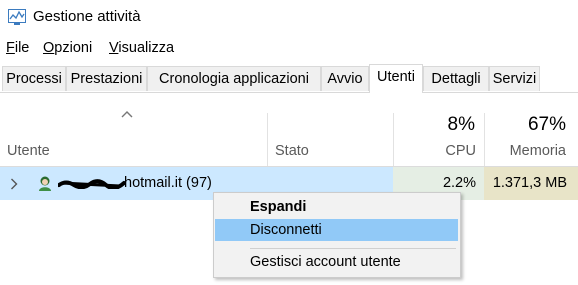  What do you see at coordinates (459, 183) in the screenshot?
I see `cpu-value: 2.2%` at bounding box center [459, 183].